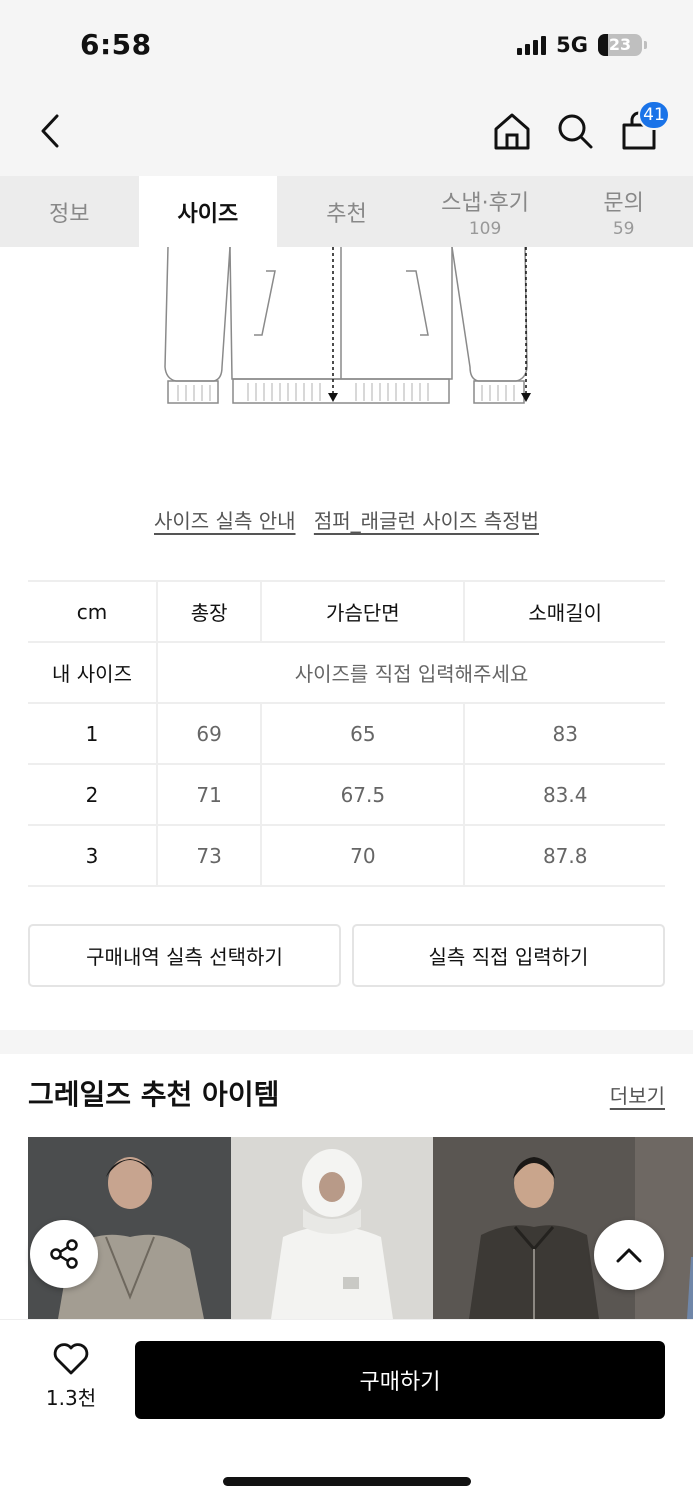  I want to click on battery-icon: 23, so click(620, 45).